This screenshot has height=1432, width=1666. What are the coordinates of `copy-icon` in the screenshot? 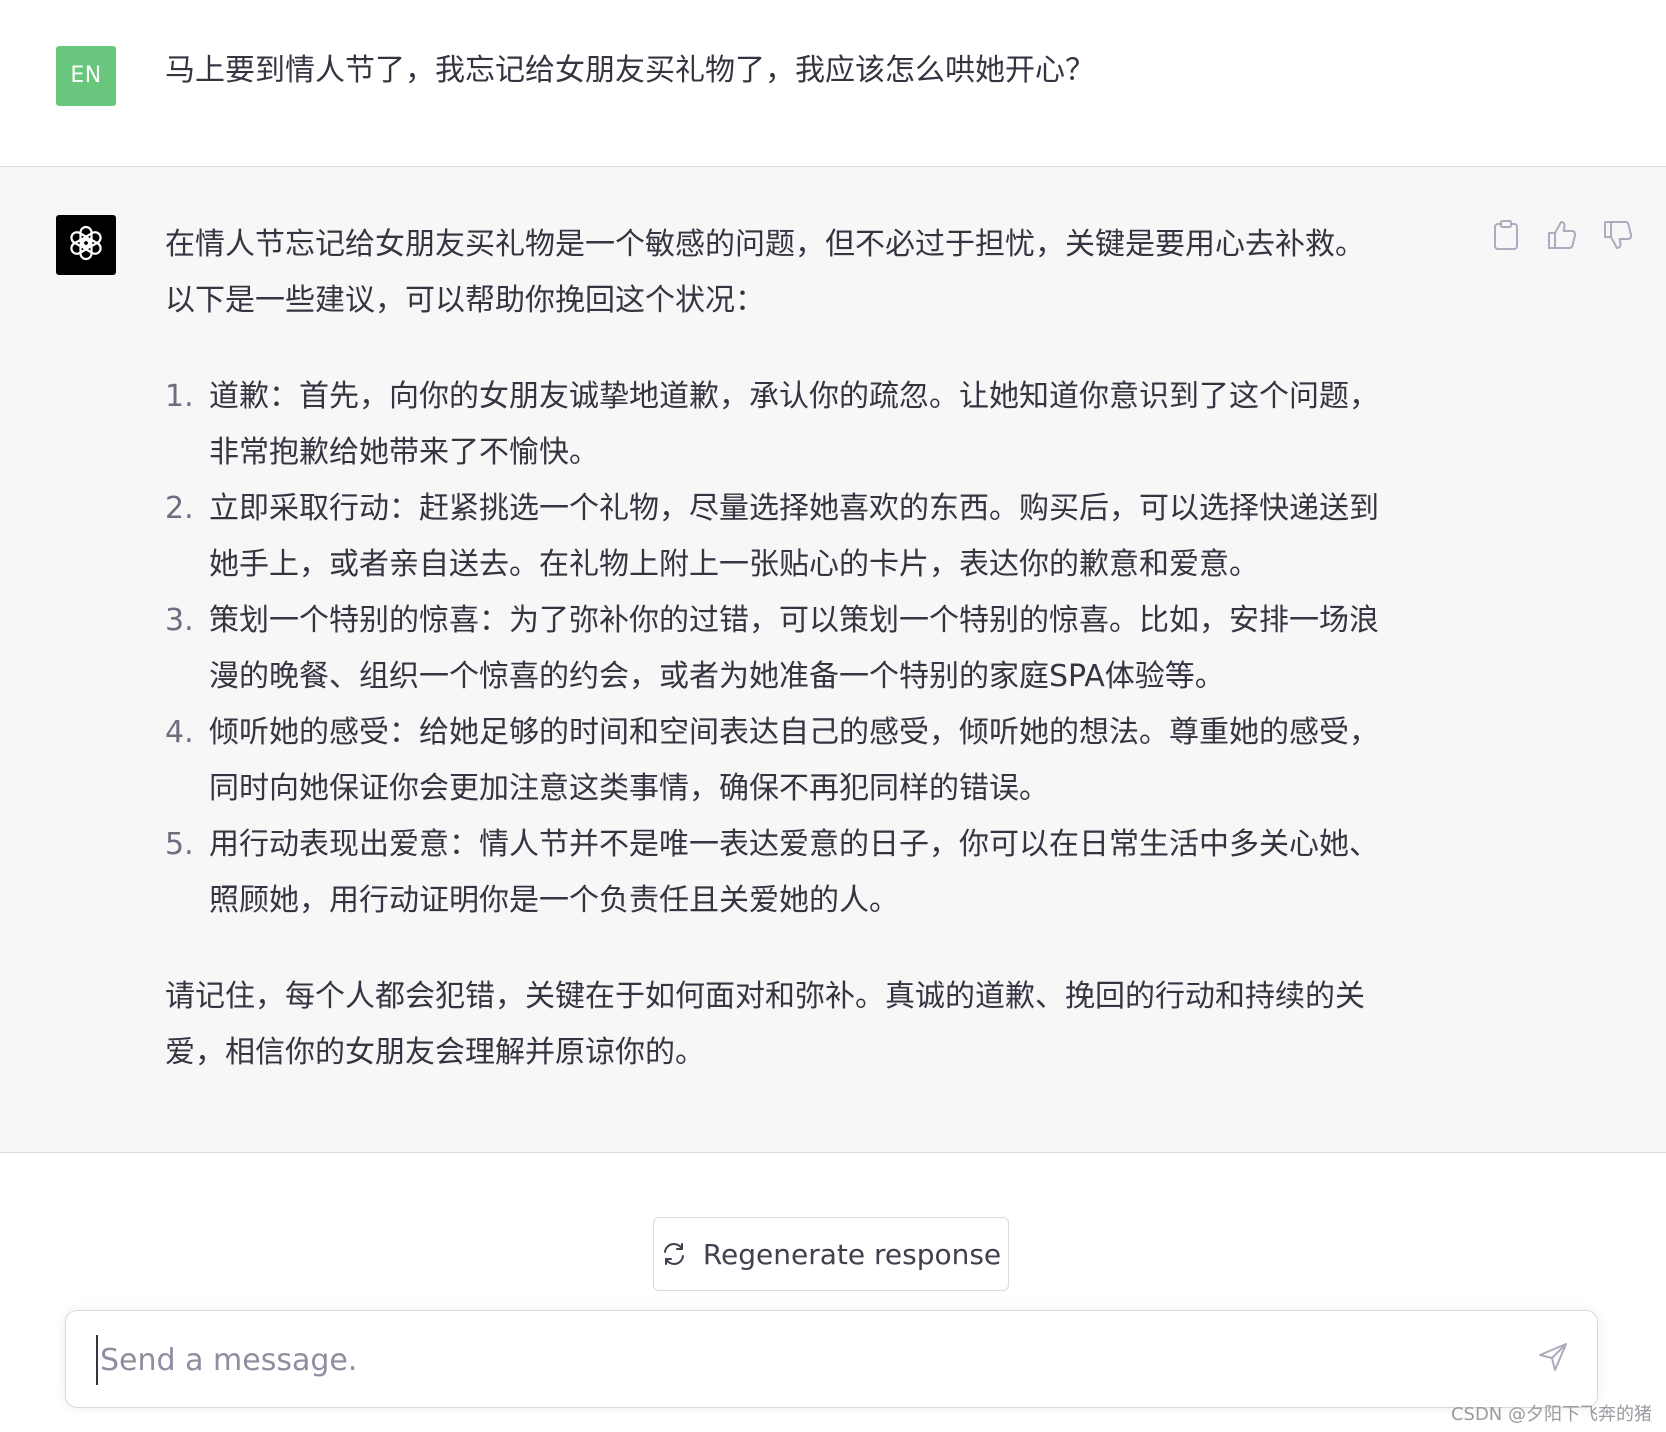 It's located at (1506, 237).